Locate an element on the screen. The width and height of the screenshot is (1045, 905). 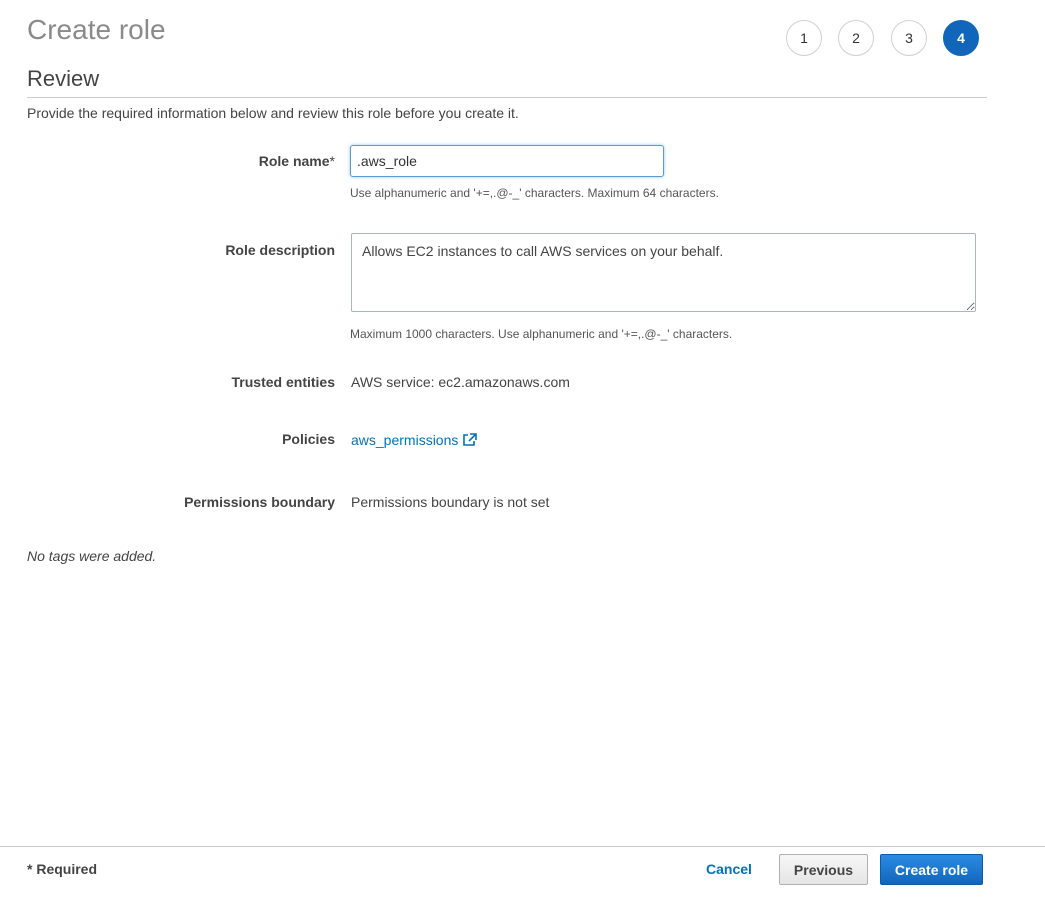
permissions-boundary-value: Permissions boundary is not set is located at coordinates (450, 502).